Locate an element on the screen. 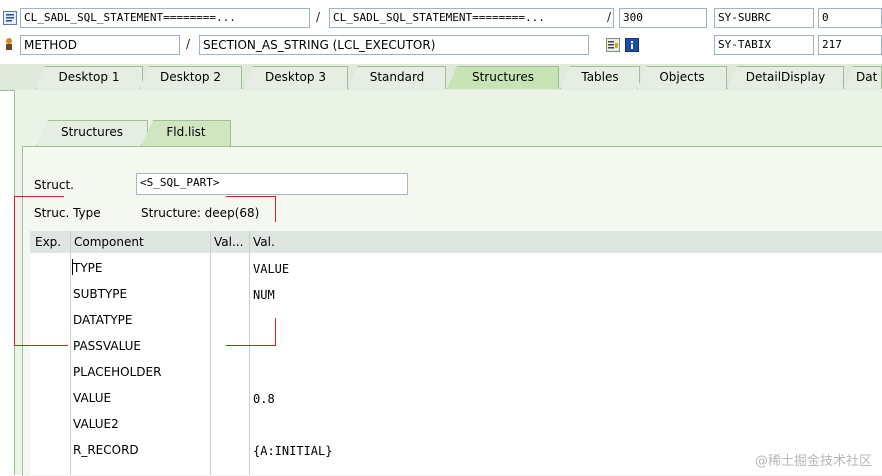 This screenshot has width=882, height=476. tab-detail-display: DetailDisplay is located at coordinates (785, 77).